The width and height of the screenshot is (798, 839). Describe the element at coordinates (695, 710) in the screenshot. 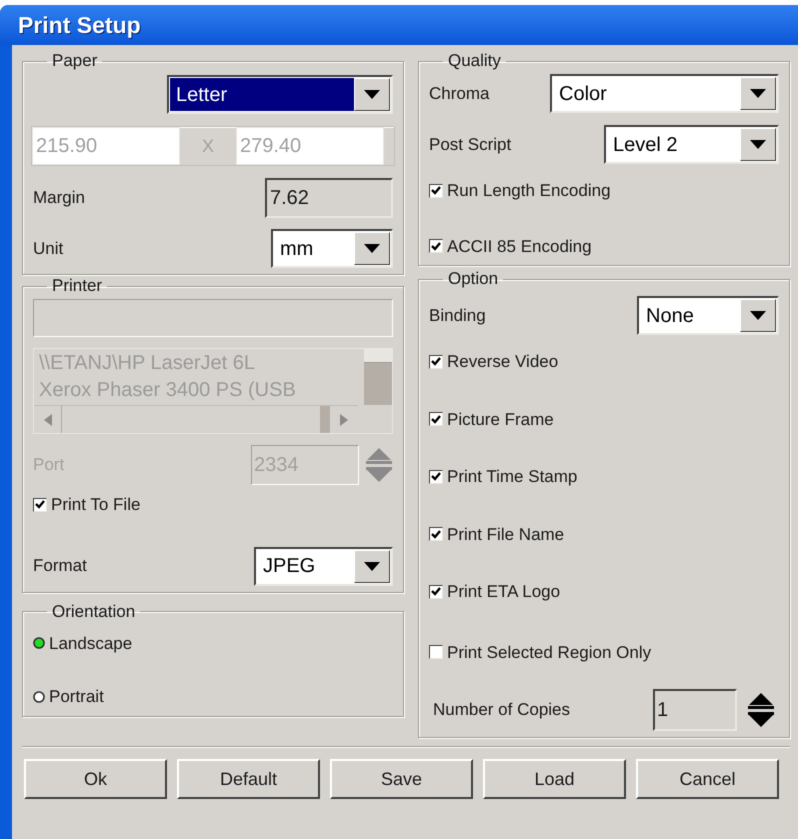

I see `copies-field: 1` at that location.